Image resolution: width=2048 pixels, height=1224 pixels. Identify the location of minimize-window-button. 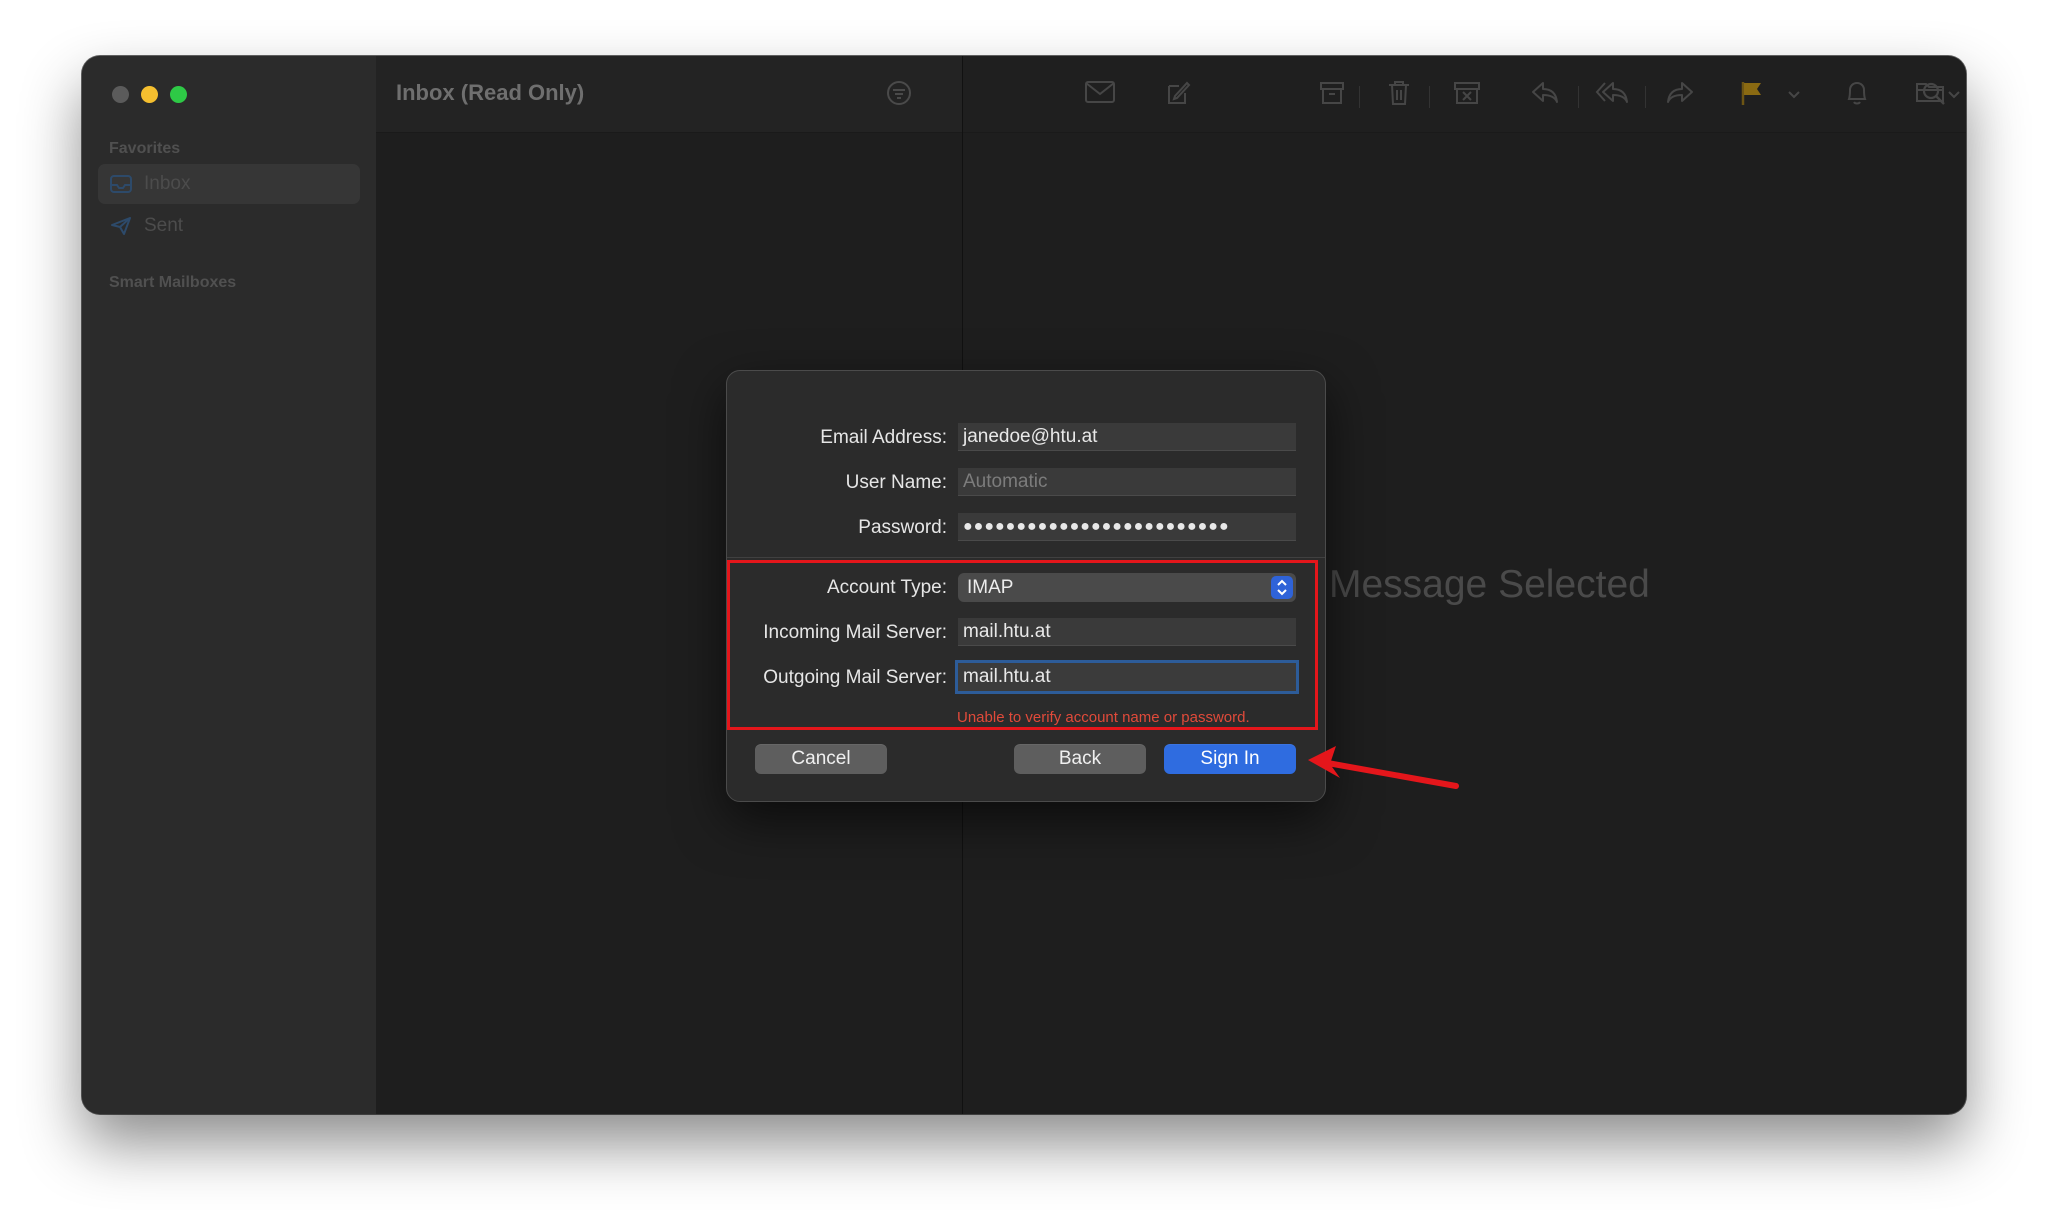
(149, 94).